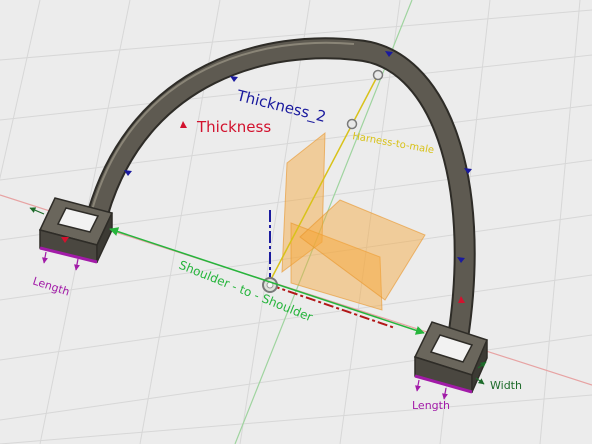 This screenshot has height=444, width=592. Describe the element at coordinates (352, 124) in the screenshot. I see `harness-point` at that location.